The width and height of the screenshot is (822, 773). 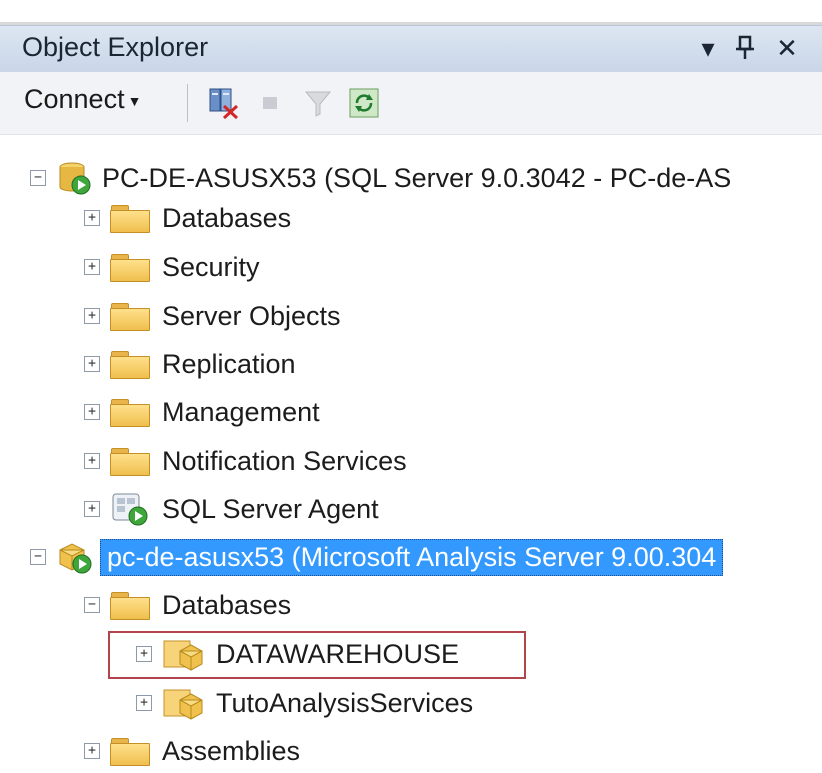 I want to click on tree-node-replication: + Replication, so click(x=190, y=364).